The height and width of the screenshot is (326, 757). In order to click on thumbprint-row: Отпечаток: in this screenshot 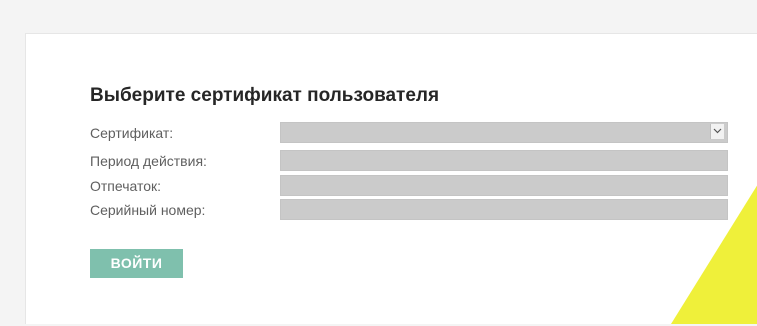, I will do `click(410, 186)`.